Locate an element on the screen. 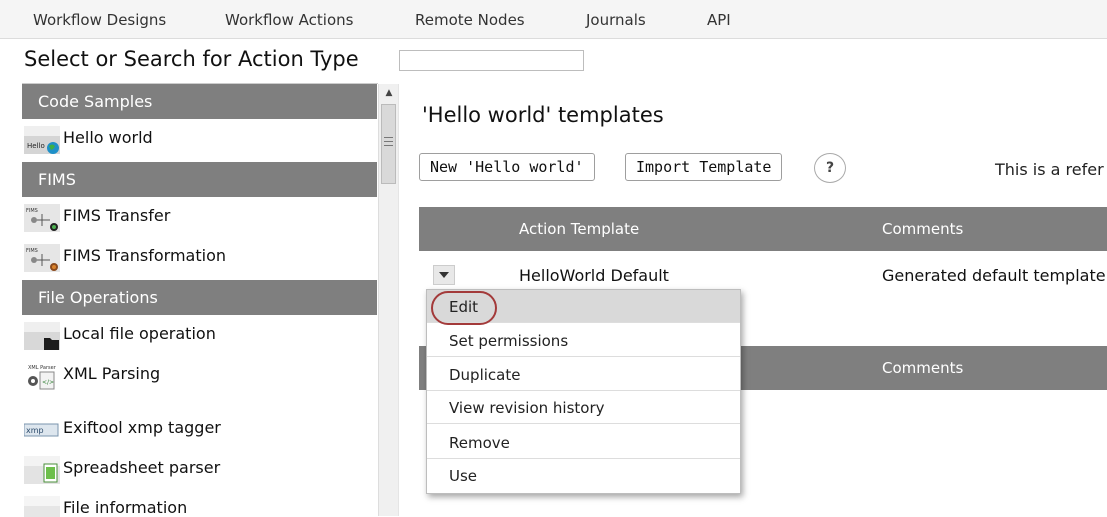  scroll-grip-icon is located at coordinates (388, 141).